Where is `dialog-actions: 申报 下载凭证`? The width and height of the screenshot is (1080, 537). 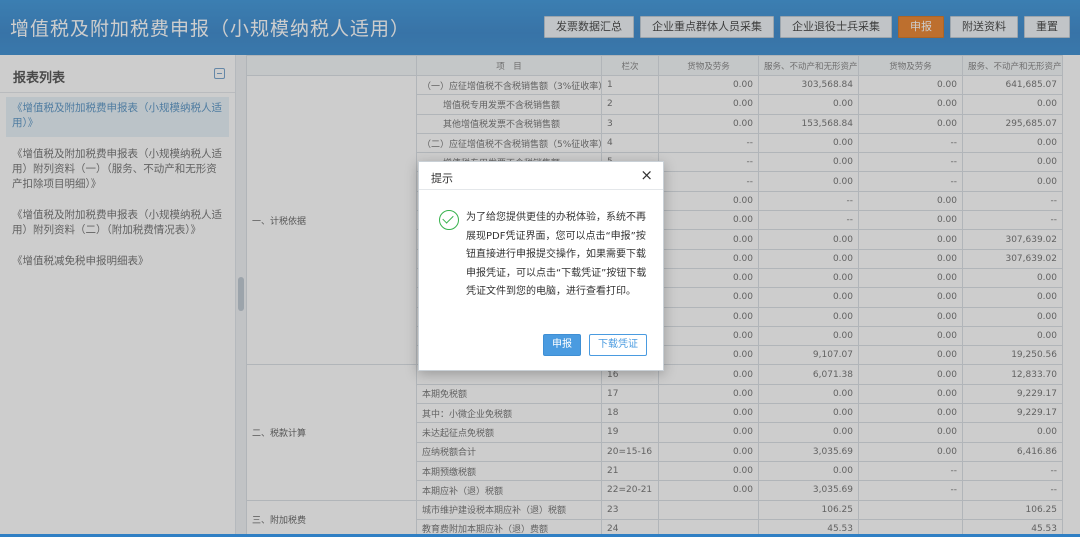
dialog-actions: 申报 下载凭证 is located at coordinates (595, 345).